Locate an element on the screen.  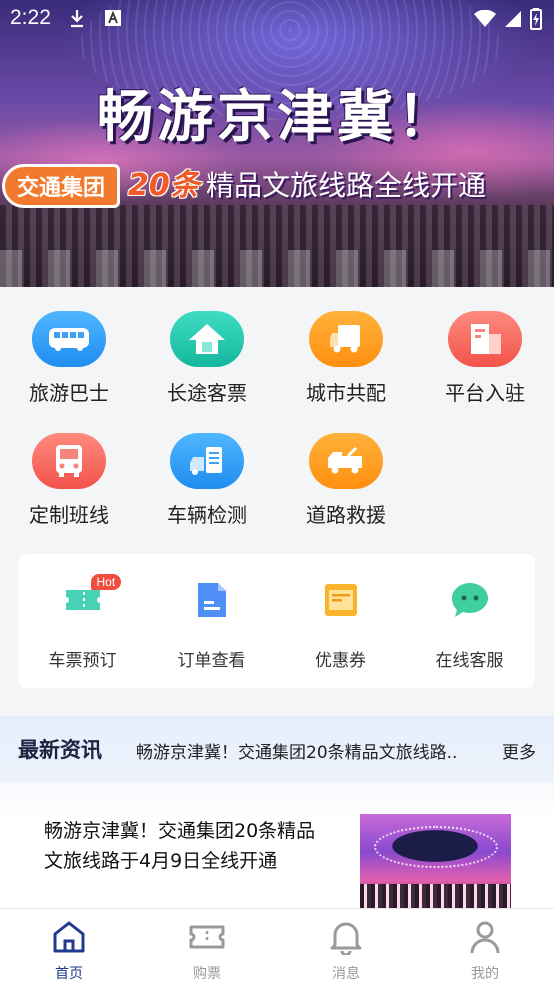
banner-subtitle-row: 交通集团 20条 精品文旅线路全线开通 is located at coordinates (277, 188).